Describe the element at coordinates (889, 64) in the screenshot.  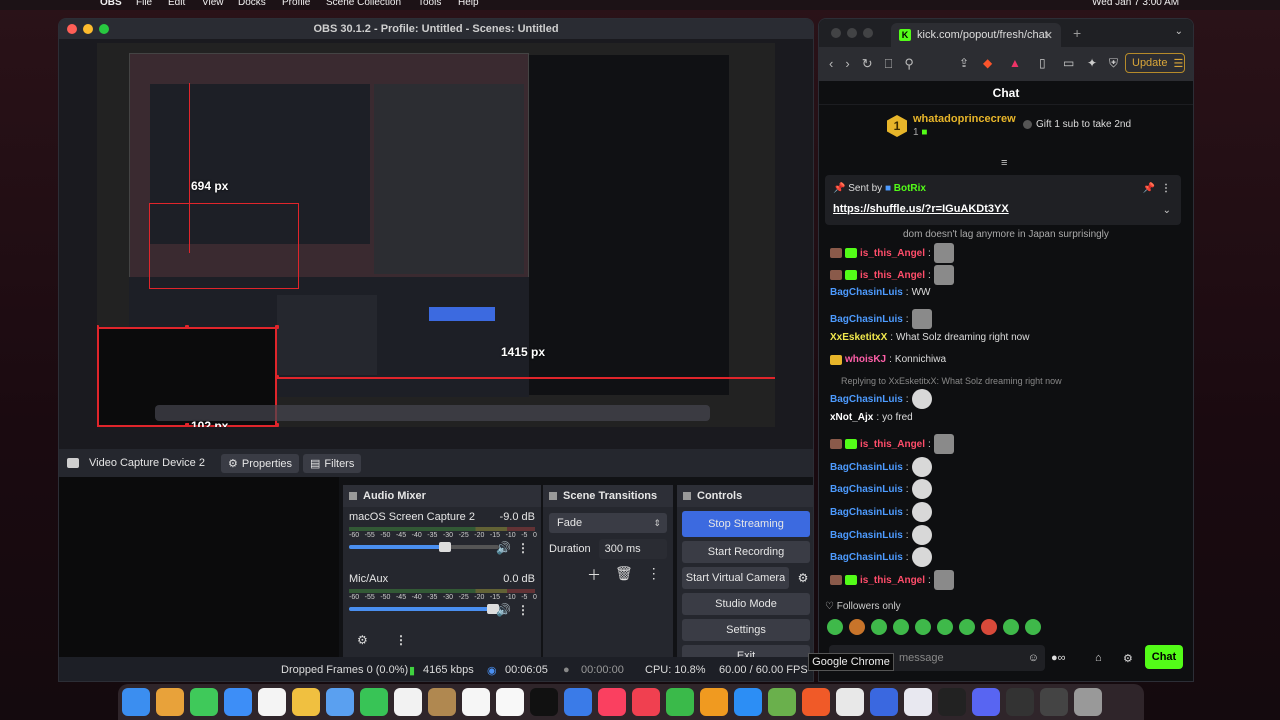
I see `bookmark-icon: ⎕` at that location.